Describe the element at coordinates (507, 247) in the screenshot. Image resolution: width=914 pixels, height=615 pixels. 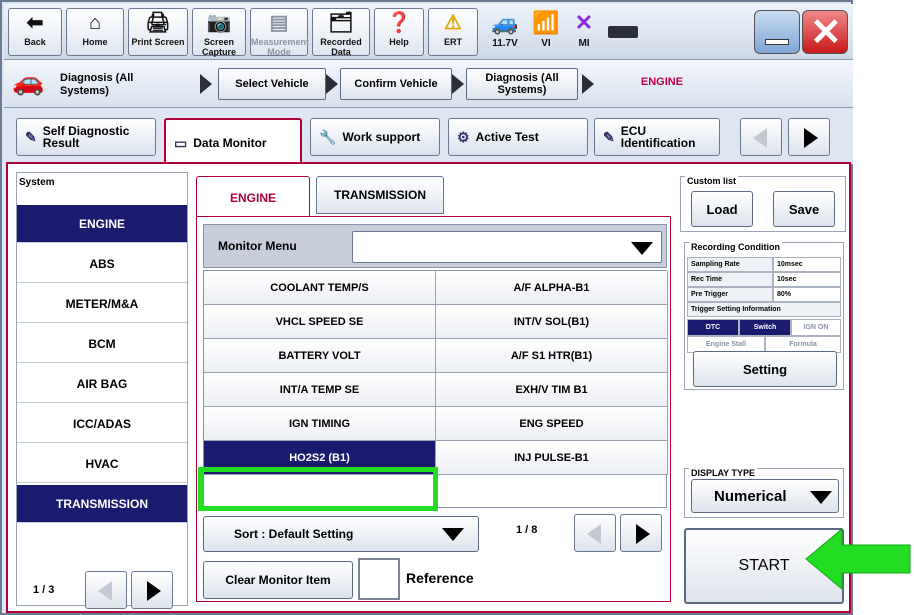
I see `monitor-menu-dropdown` at that location.